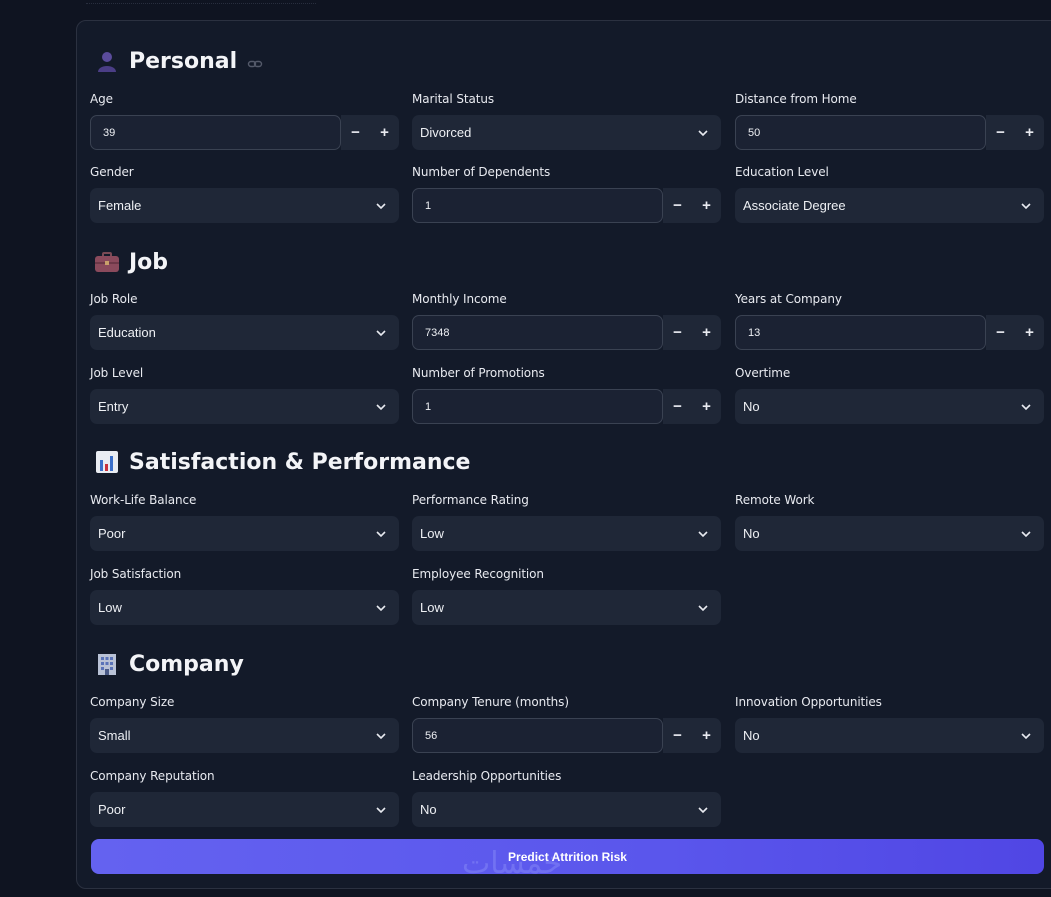  I want to click on work-life-balance-select: Poor, so click(244, 533).